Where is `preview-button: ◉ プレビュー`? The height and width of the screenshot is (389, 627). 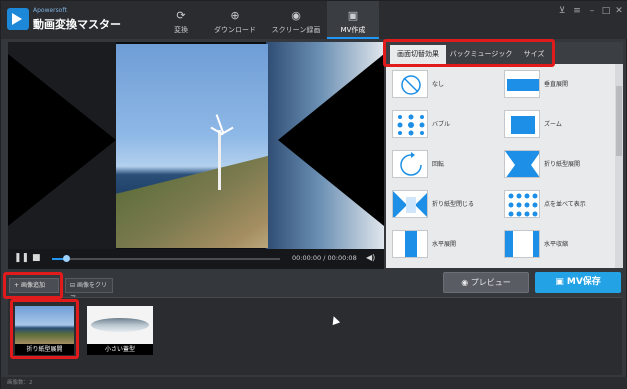 preview-button: ◉ プレビュー is located at coordinates (486, 282).